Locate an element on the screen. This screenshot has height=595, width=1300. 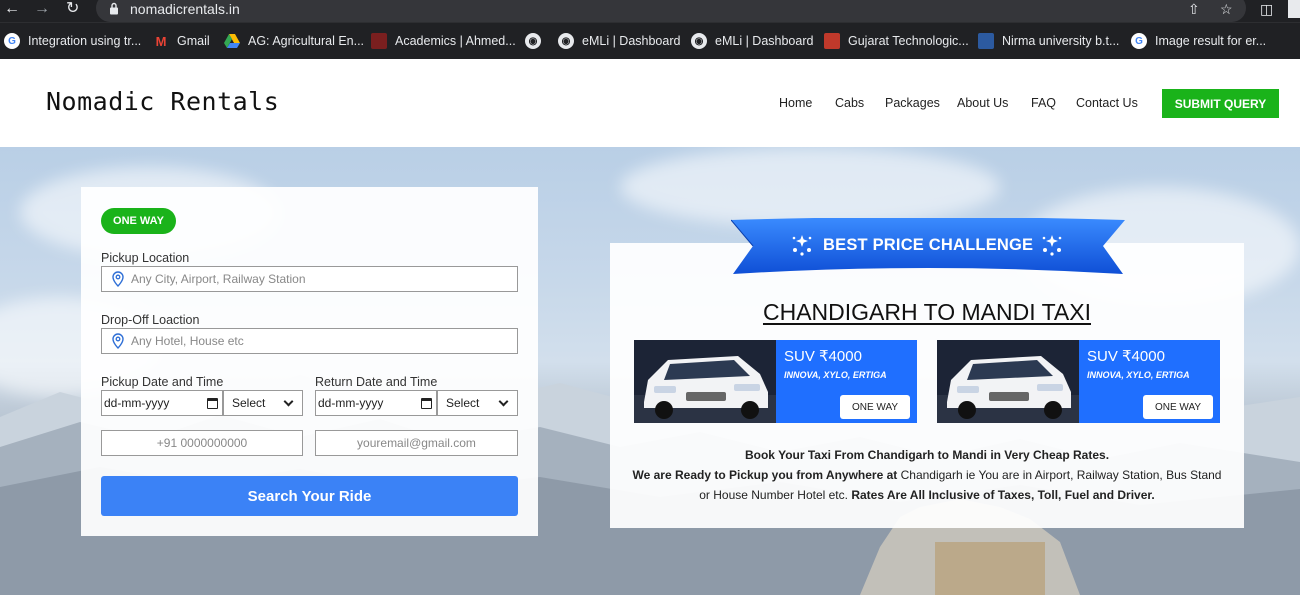
bookmark-item: M Gmail is located at coordinates (181, 41).